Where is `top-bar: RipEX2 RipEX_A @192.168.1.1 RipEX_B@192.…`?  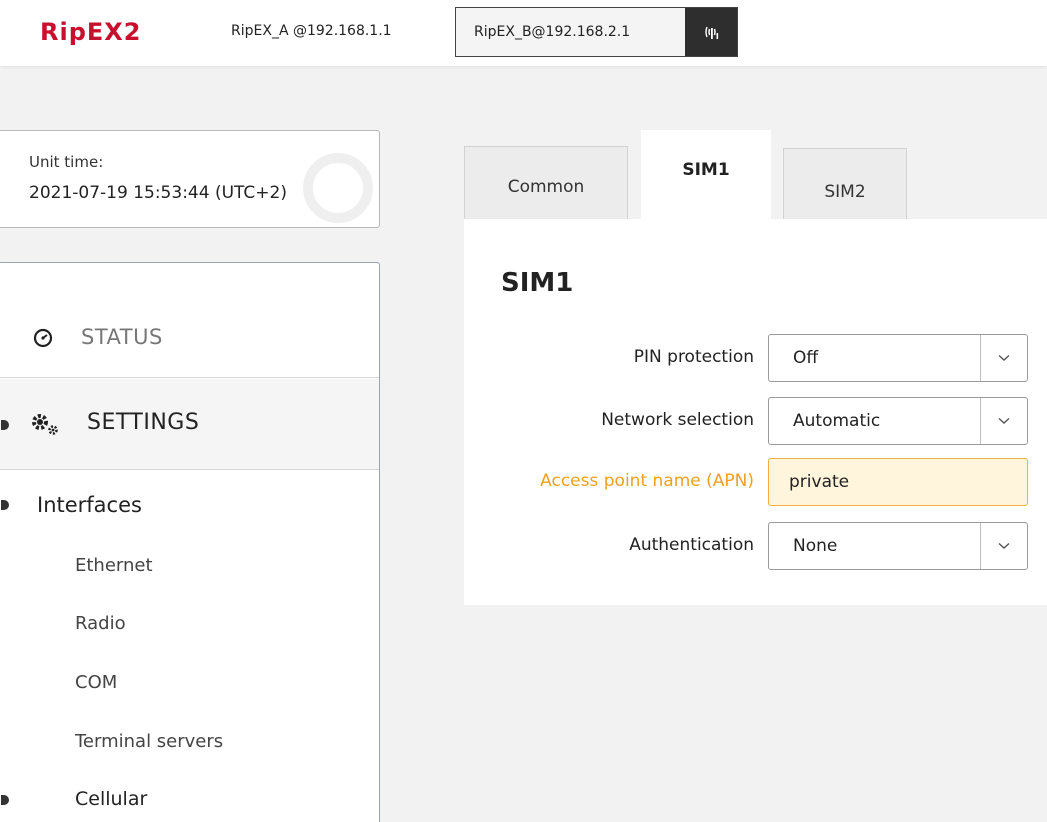 top-bar: RipEX2 RipEX_A @192.168.1.1 RipEX_B@192.… is located at coordinates (523, 33).